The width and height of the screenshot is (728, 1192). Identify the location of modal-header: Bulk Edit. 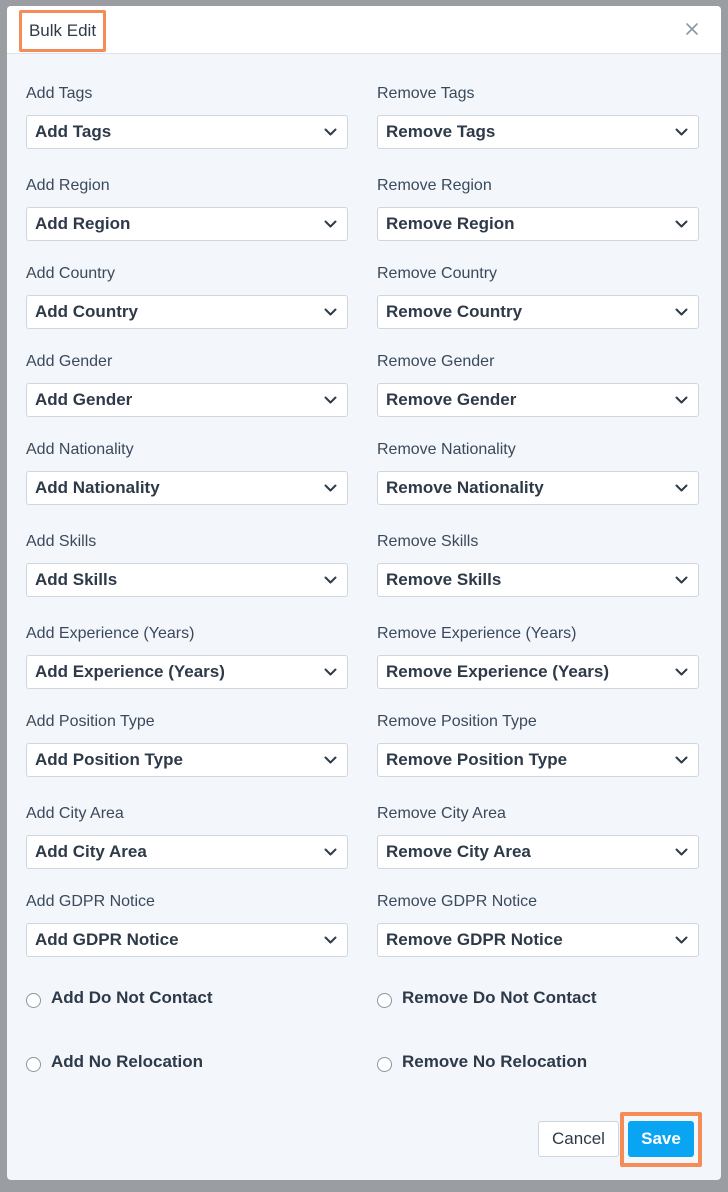
(364, 30).